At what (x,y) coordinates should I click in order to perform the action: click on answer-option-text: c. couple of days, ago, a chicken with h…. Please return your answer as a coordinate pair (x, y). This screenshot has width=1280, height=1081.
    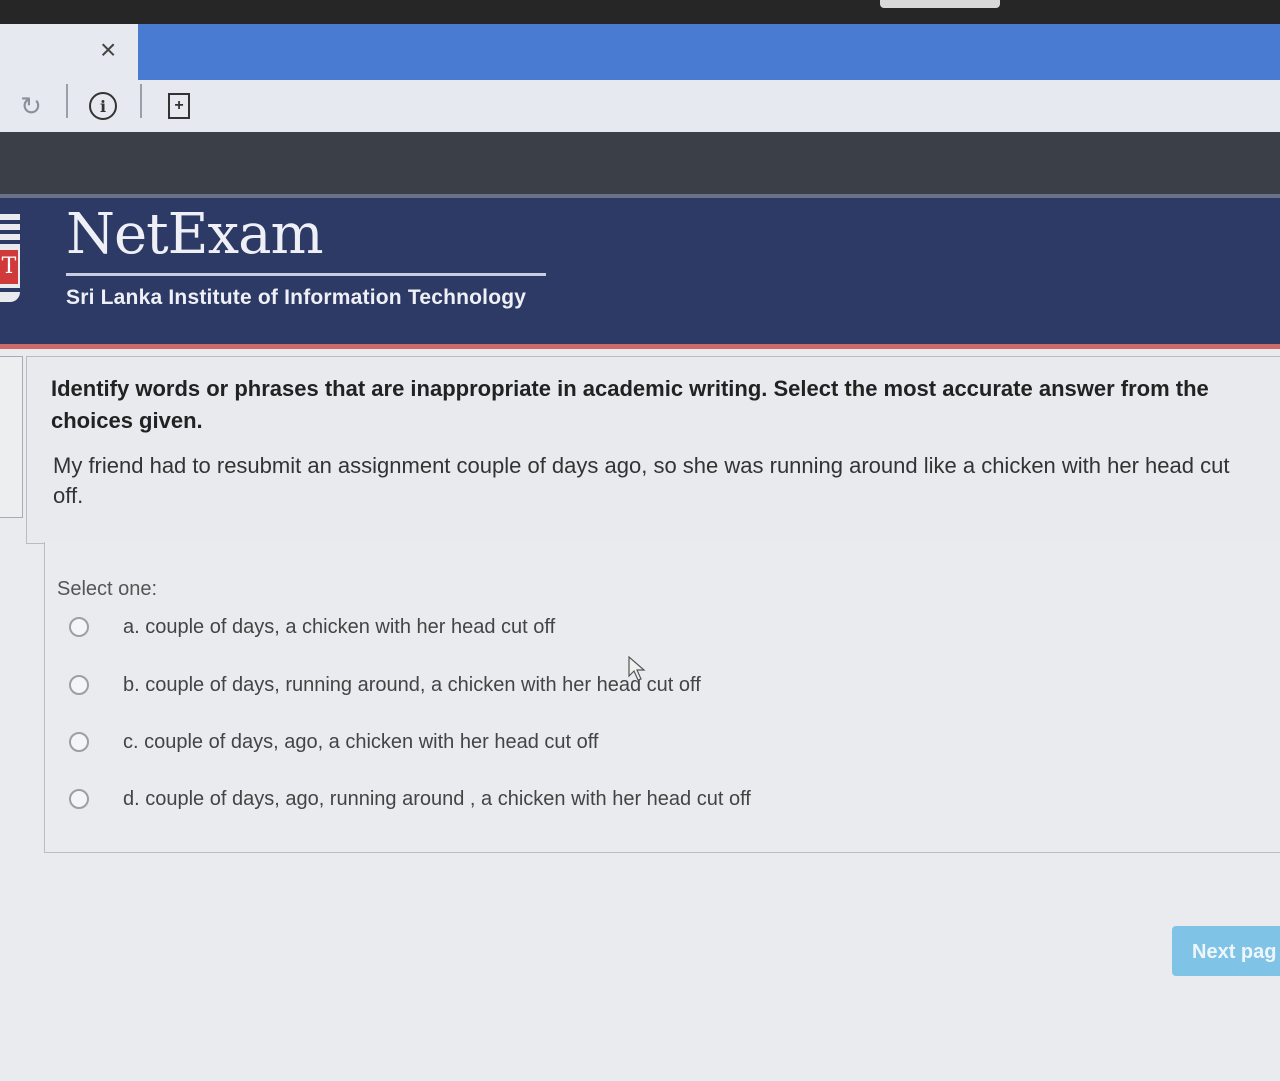
    Looking at the image, I should click on (361, 741).